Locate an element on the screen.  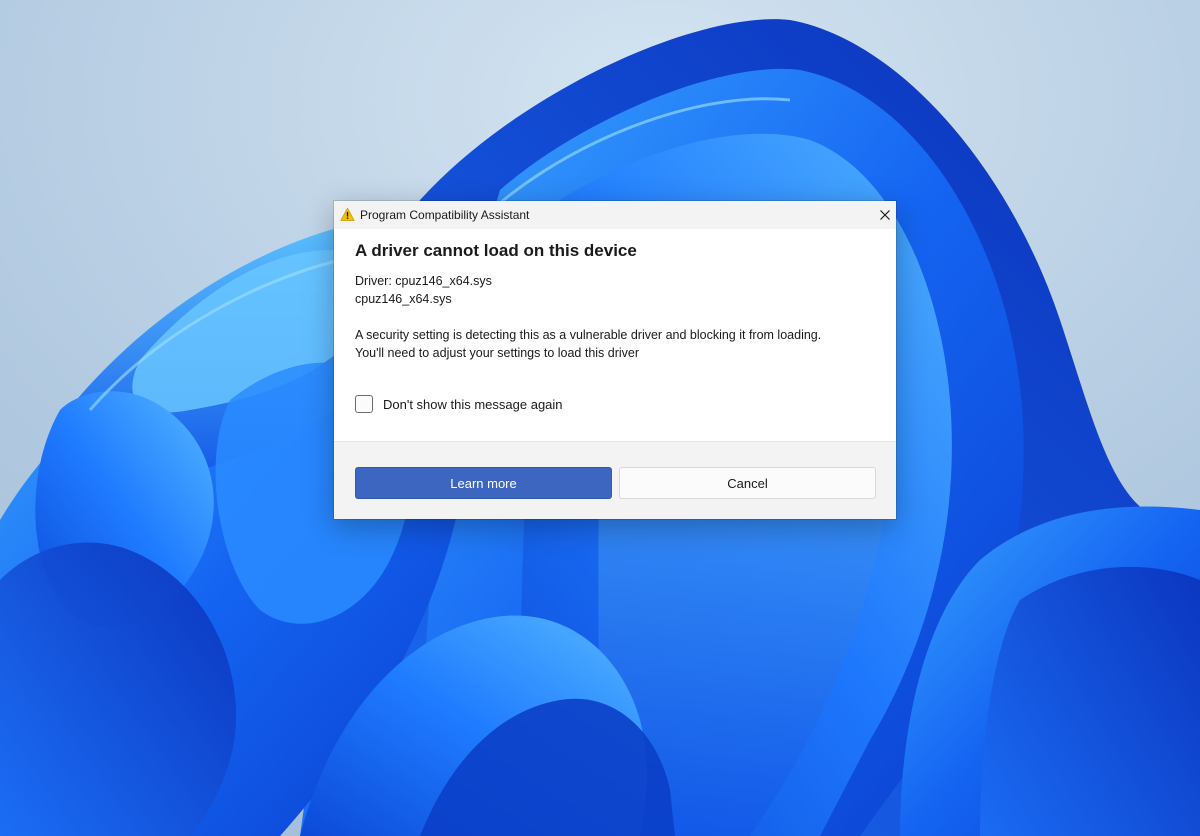
warning-icon is located at coordinates (347, 214).